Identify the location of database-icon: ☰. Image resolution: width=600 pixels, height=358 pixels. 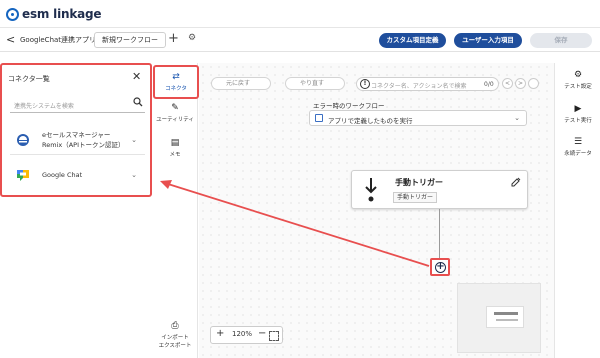
(578, 142).